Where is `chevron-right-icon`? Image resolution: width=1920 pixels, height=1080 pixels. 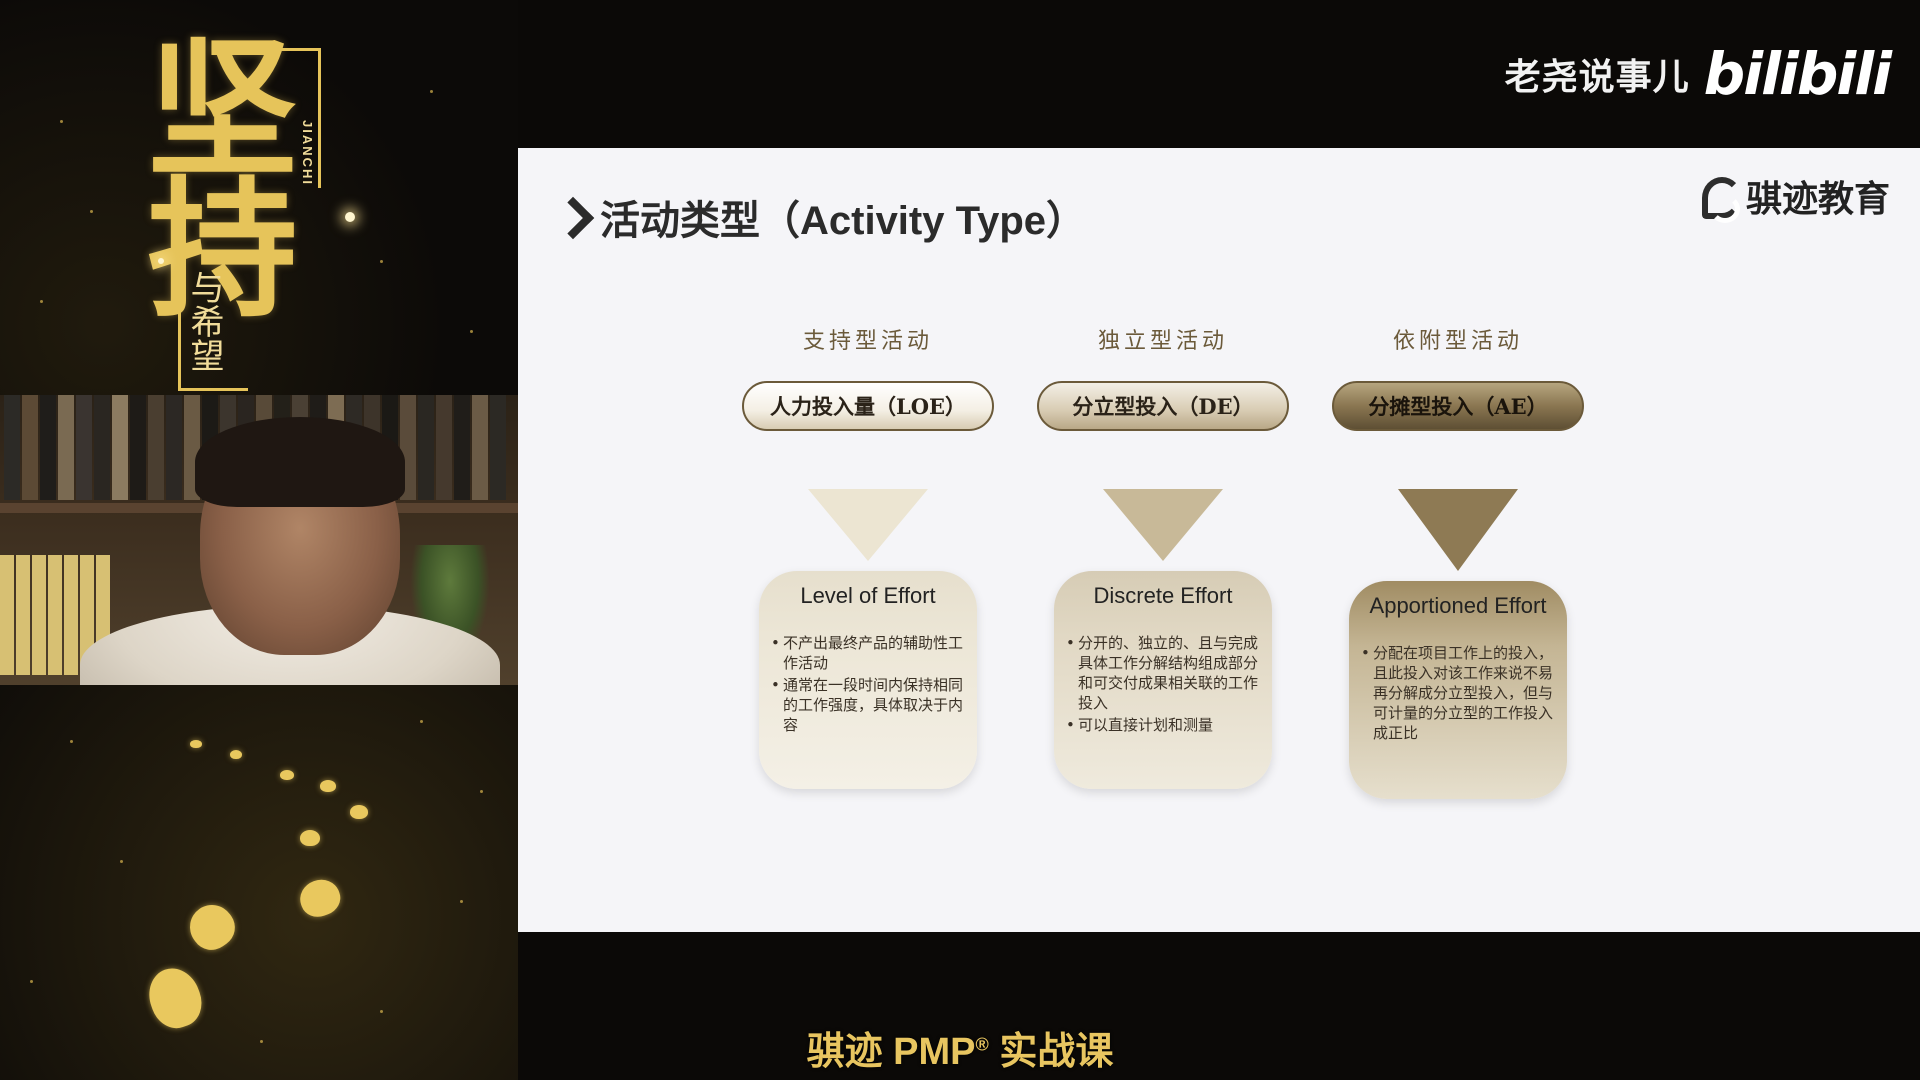
chevron-right-icon is located at coordinates (570, 217).